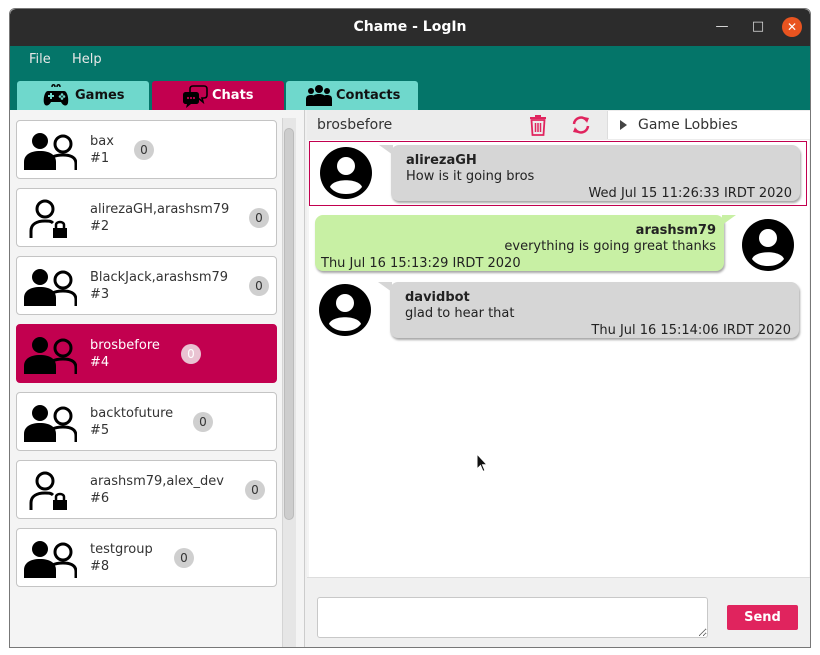 Image resolution: width=820 pixels, height=655 pixels. What do you see at coordinates (100, 362) in the screenshot?
I see `chat-number: #4` at bounding box center [100, 362].